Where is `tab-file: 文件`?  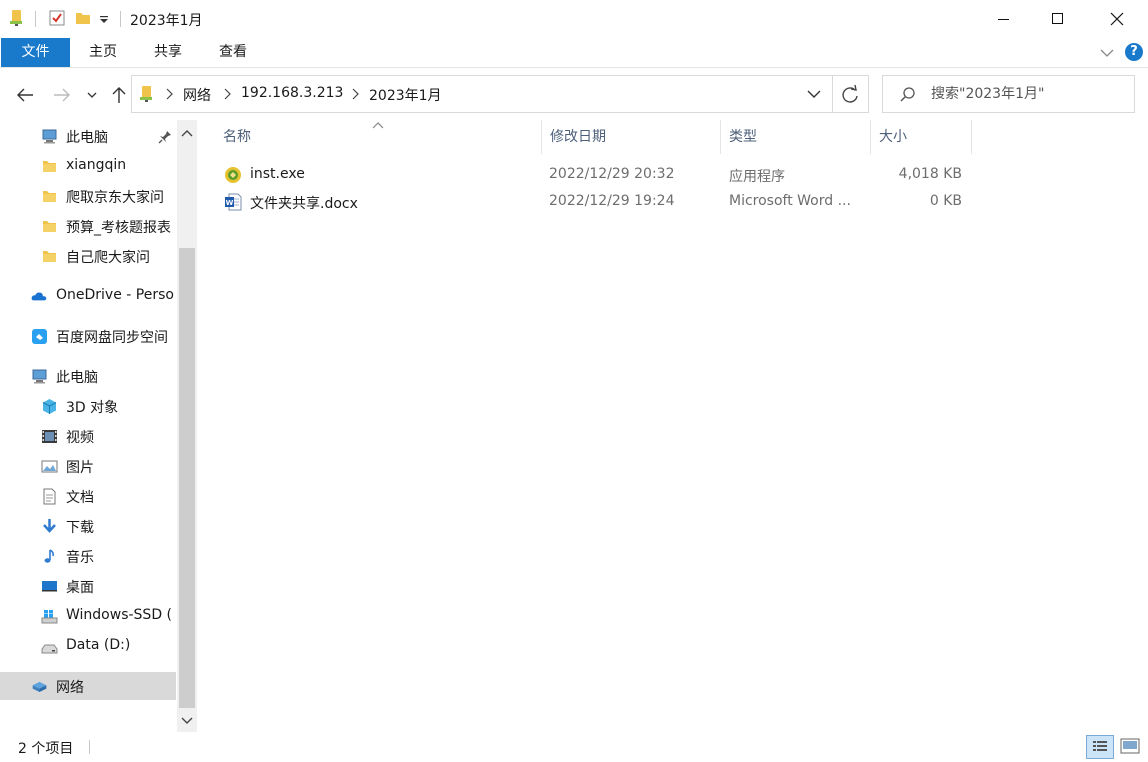
tab-file: 文件 is located at coordinates (35, 52).